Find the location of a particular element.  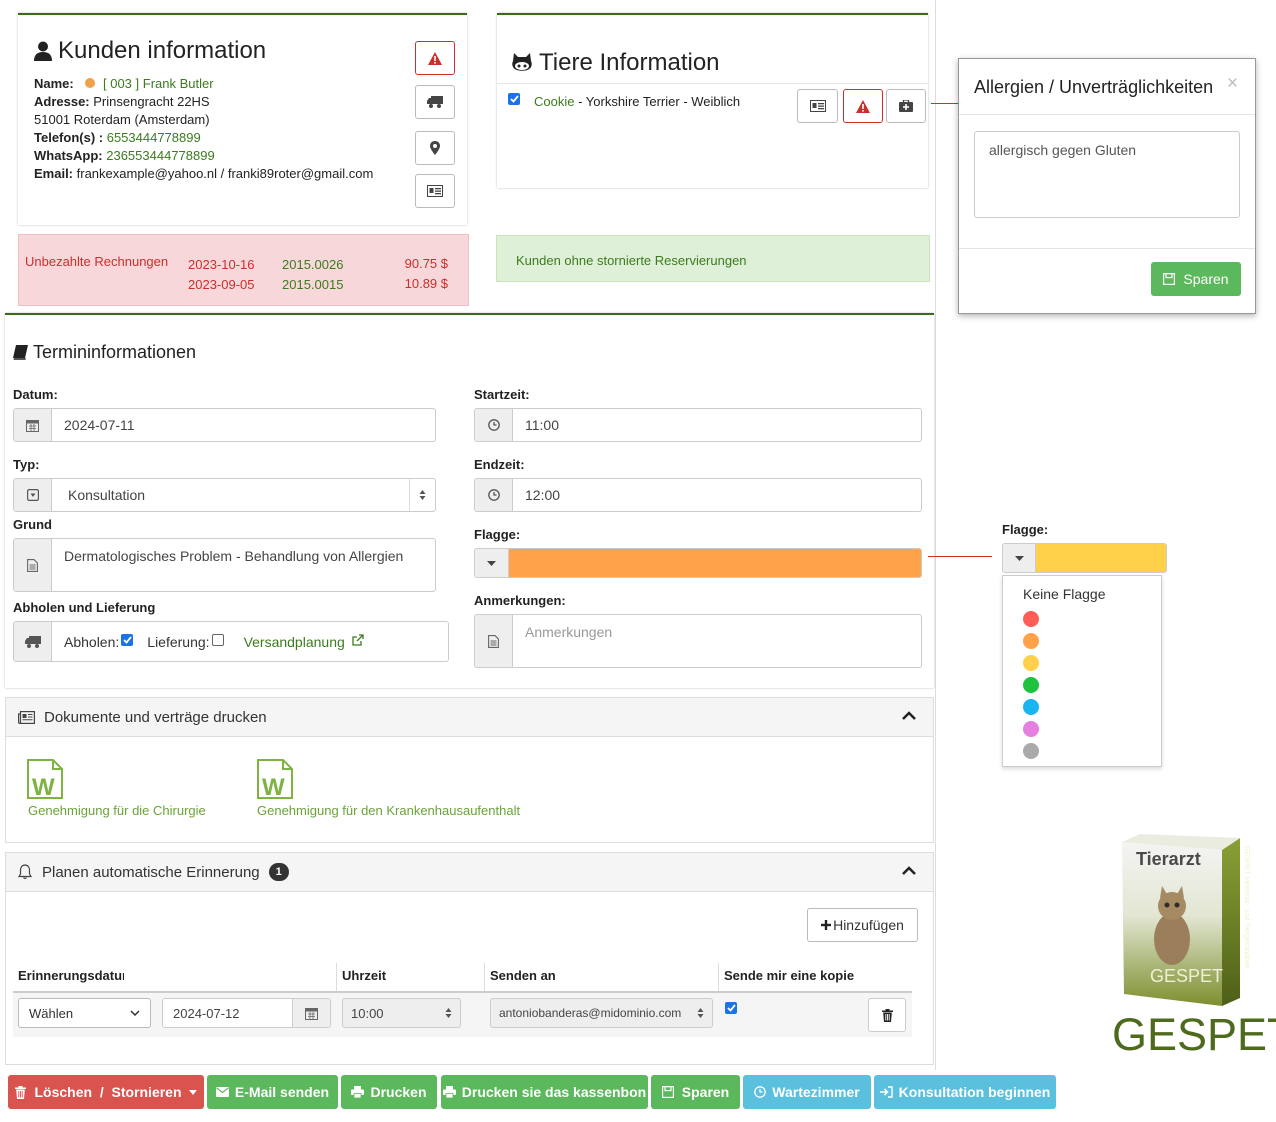

reminders-header: Planen automatische Erinnerung 1 is located at coordinates (469, 872).